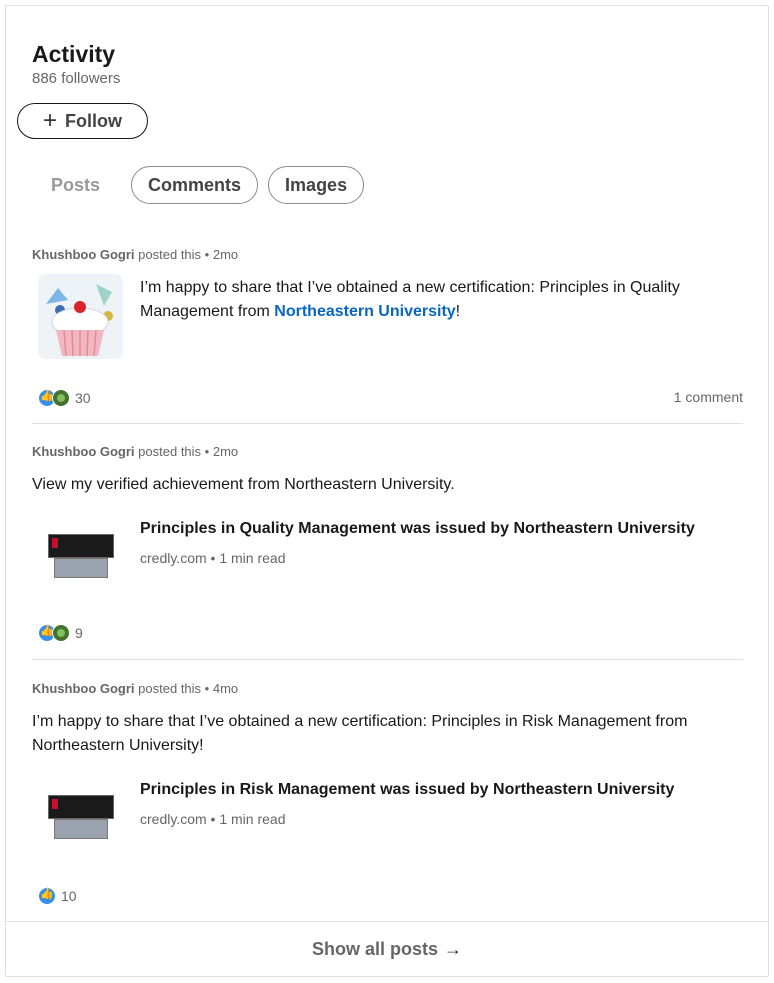 The height and width of the screenshot is (983, 774). Describe the element at coordinates (49, 120) in the screenshot. I see `plus-icon: +` at that location.